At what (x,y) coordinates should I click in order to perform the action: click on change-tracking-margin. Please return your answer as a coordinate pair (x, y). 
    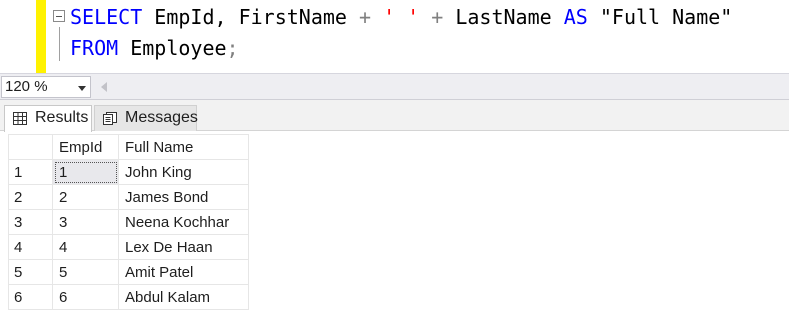
    Looking at the image, I should click on (41, 36).